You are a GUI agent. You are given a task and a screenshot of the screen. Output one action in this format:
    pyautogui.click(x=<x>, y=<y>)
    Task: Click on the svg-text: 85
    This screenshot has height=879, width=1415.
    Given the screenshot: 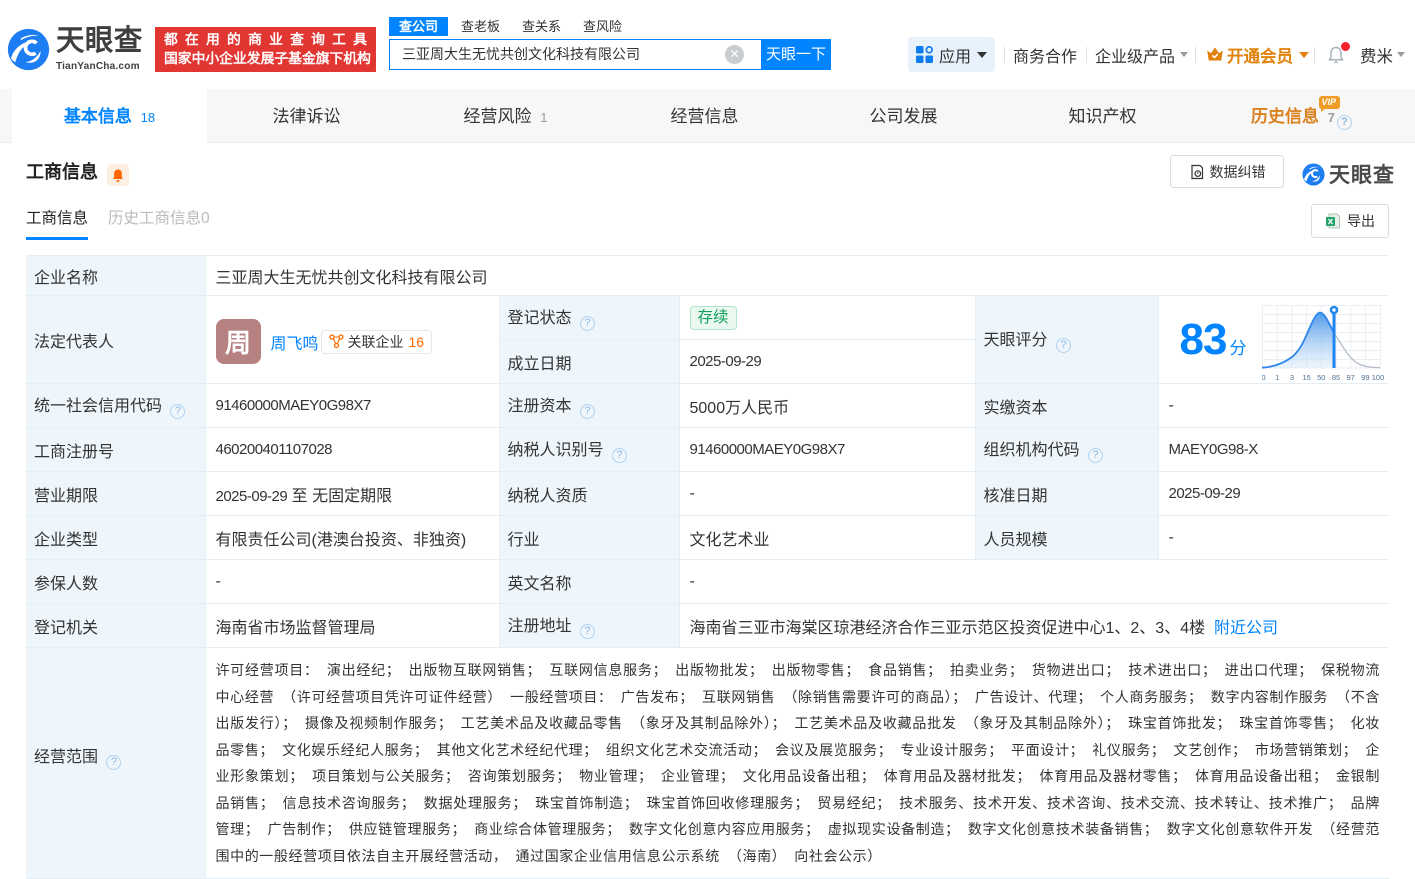 What is the action you would take?
    pyautogui.click(x=1336, y=377)
    